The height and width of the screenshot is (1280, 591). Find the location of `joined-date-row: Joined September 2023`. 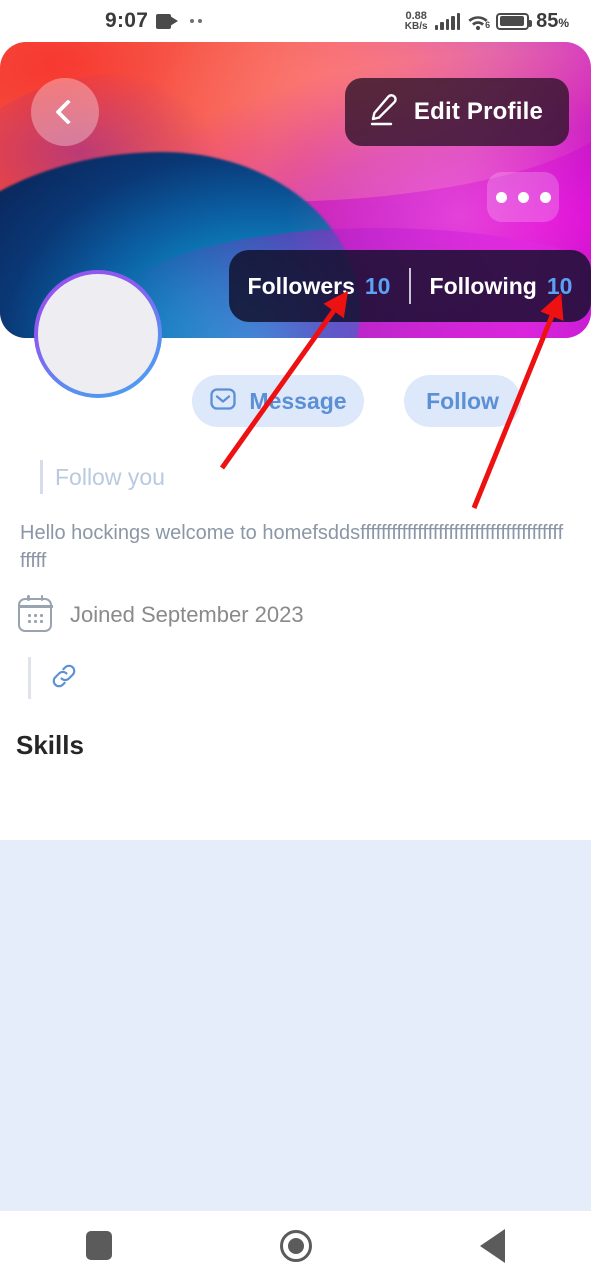

joined-date-row: Joined September 2023 is located at coordinates (160, 613).